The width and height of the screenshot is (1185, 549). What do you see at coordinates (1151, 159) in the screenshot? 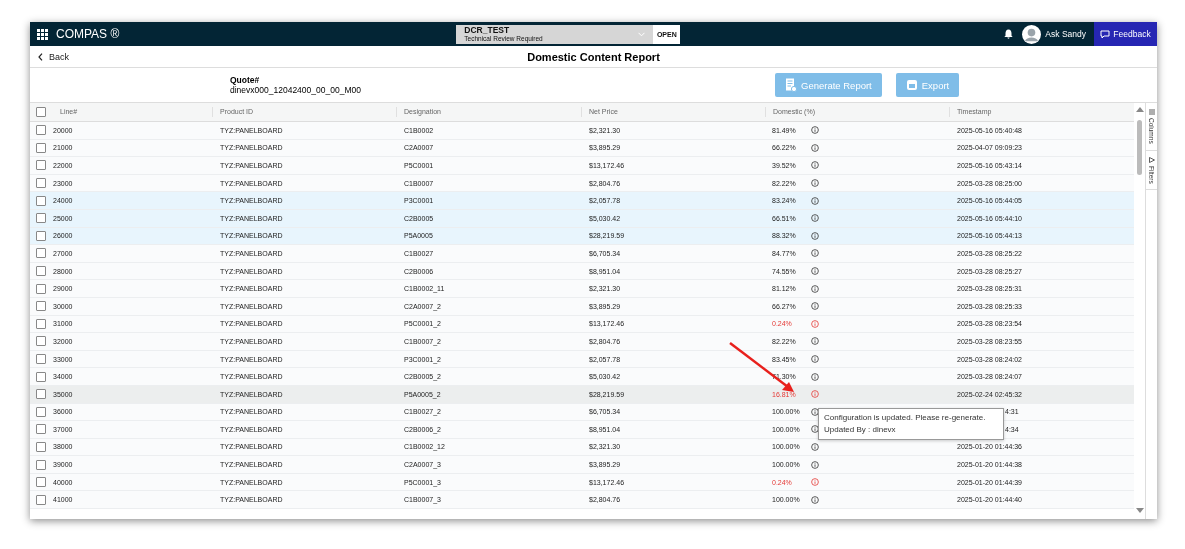
I see `filter-icon` at bounding box center [1151, 159].